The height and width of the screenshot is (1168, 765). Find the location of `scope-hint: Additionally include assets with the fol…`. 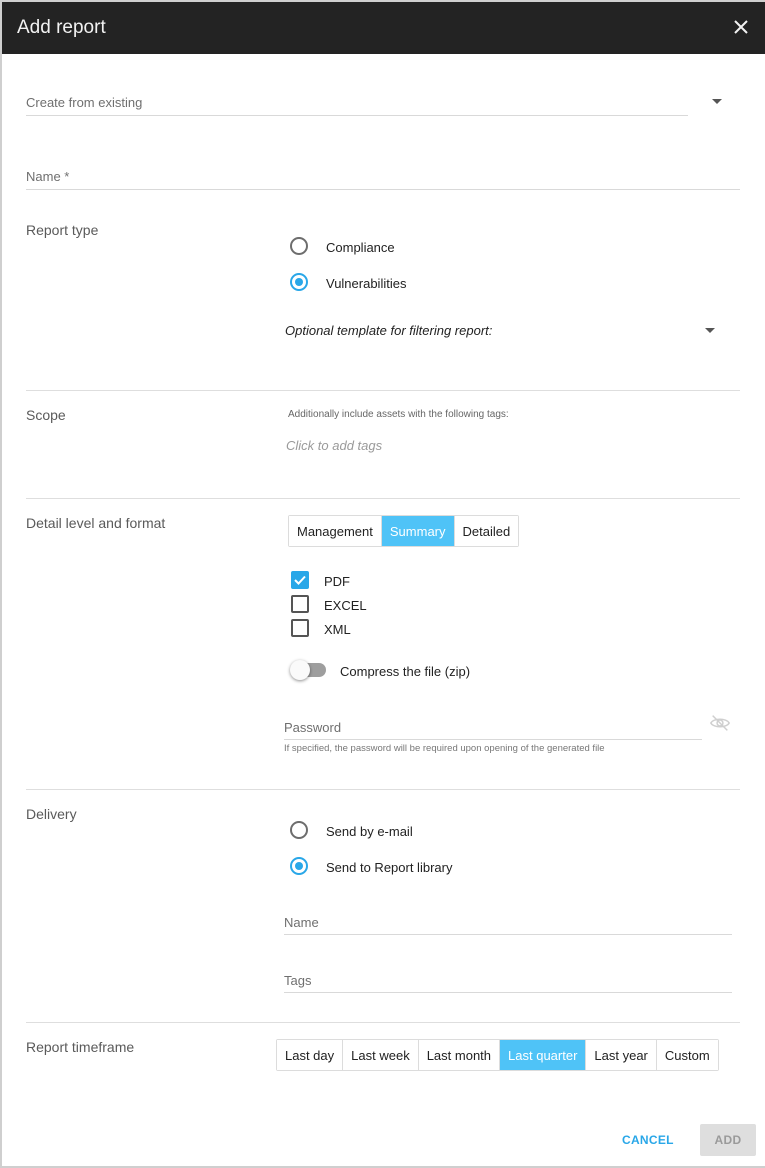

scope-hint: Additionally include assets with the fol… is located at coordinates (398, 414).